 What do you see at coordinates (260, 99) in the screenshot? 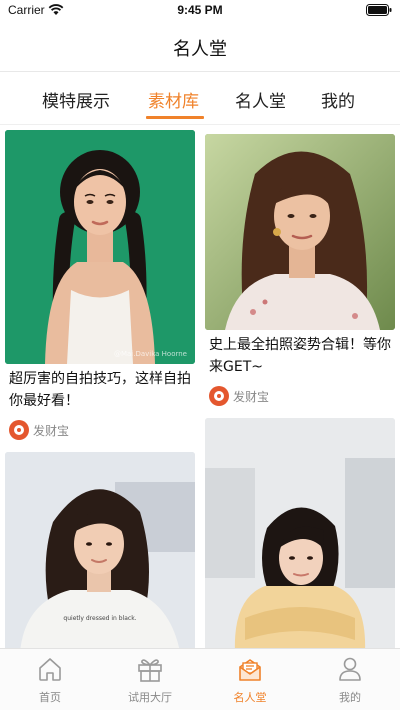
I see `tab-hall-of-fame: 名人堂` at bounding box center [260, 99].